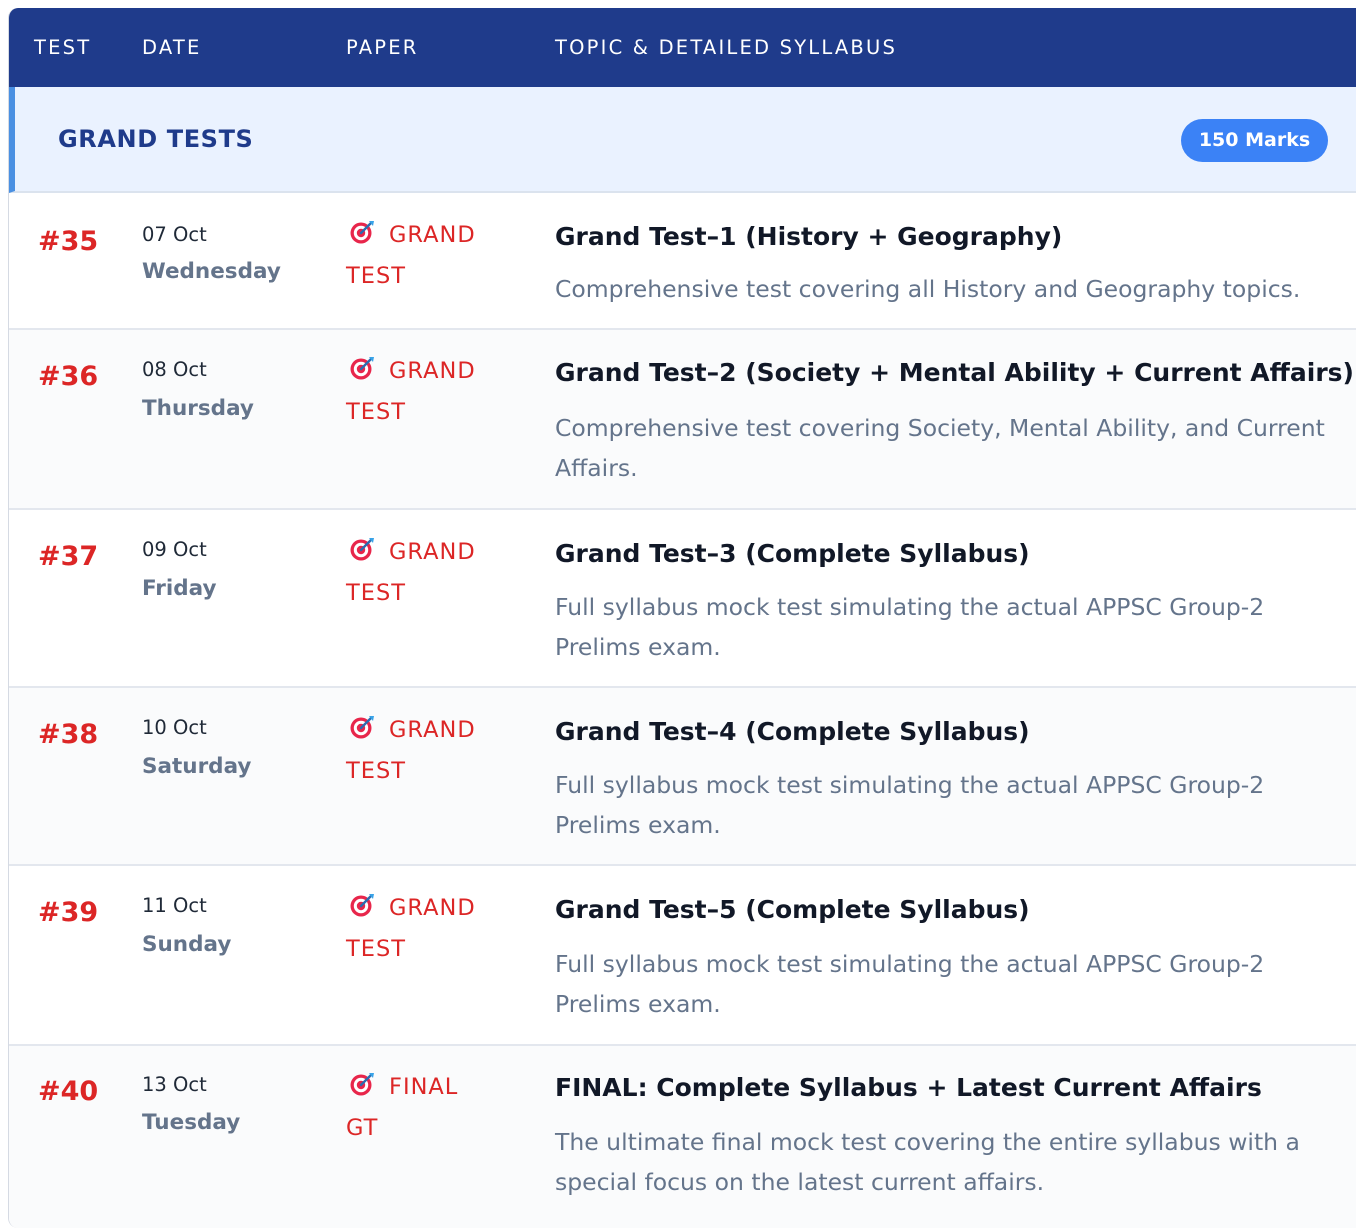 This screenshot has height=1228, width=1356. I want to click on test-number: #37, so click(68, 556).